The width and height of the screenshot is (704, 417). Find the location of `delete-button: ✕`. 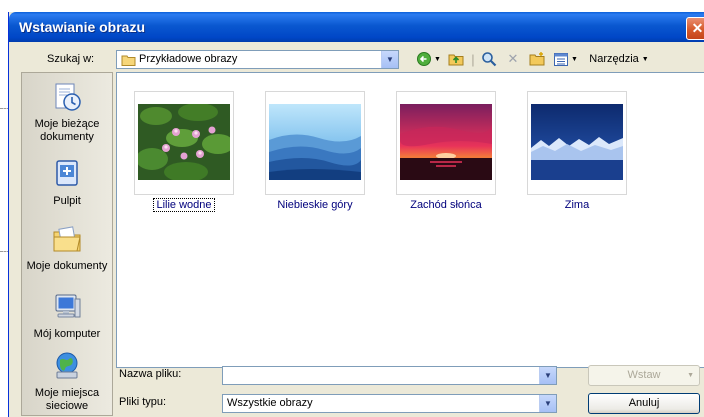

delete-button: ✕ is located at coordinates (513, 59).